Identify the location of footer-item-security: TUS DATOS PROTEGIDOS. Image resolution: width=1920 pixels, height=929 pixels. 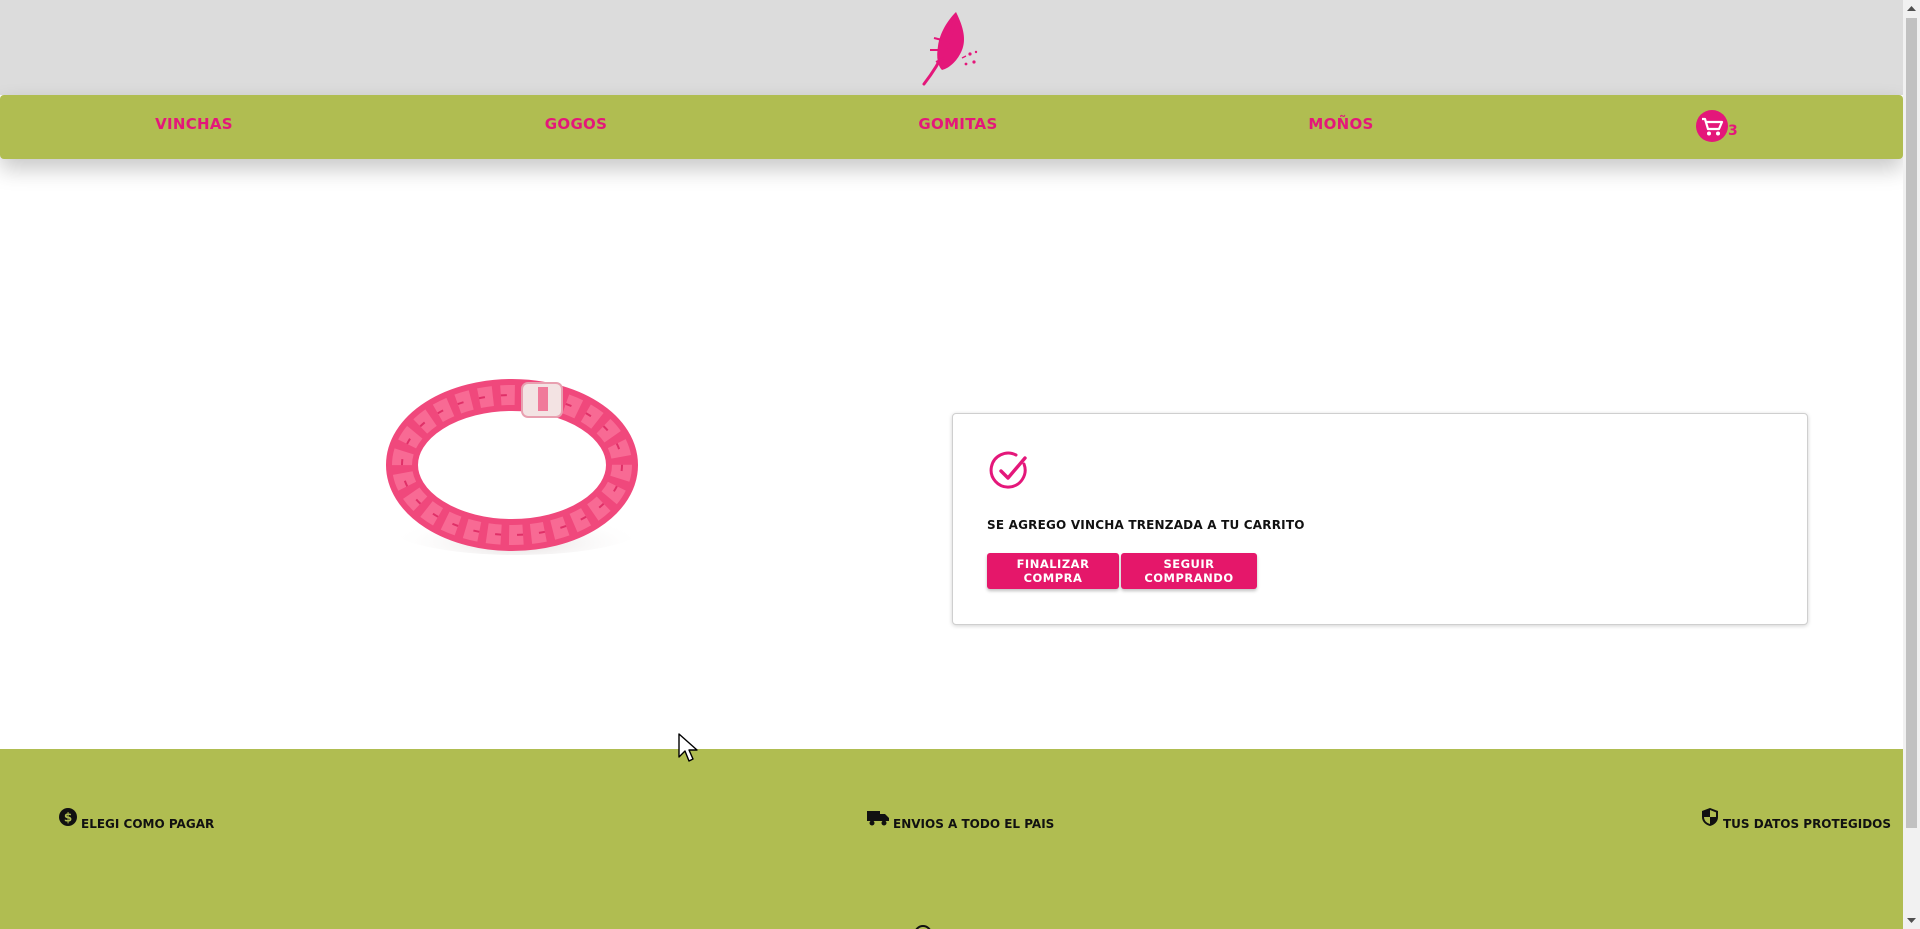
(1795, 819).